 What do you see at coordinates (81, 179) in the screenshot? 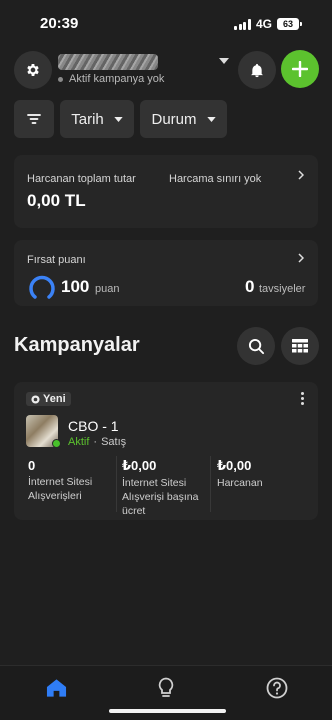
I see `spend-label: Harcanan toplam tutar` at bounding box center [81, 179].